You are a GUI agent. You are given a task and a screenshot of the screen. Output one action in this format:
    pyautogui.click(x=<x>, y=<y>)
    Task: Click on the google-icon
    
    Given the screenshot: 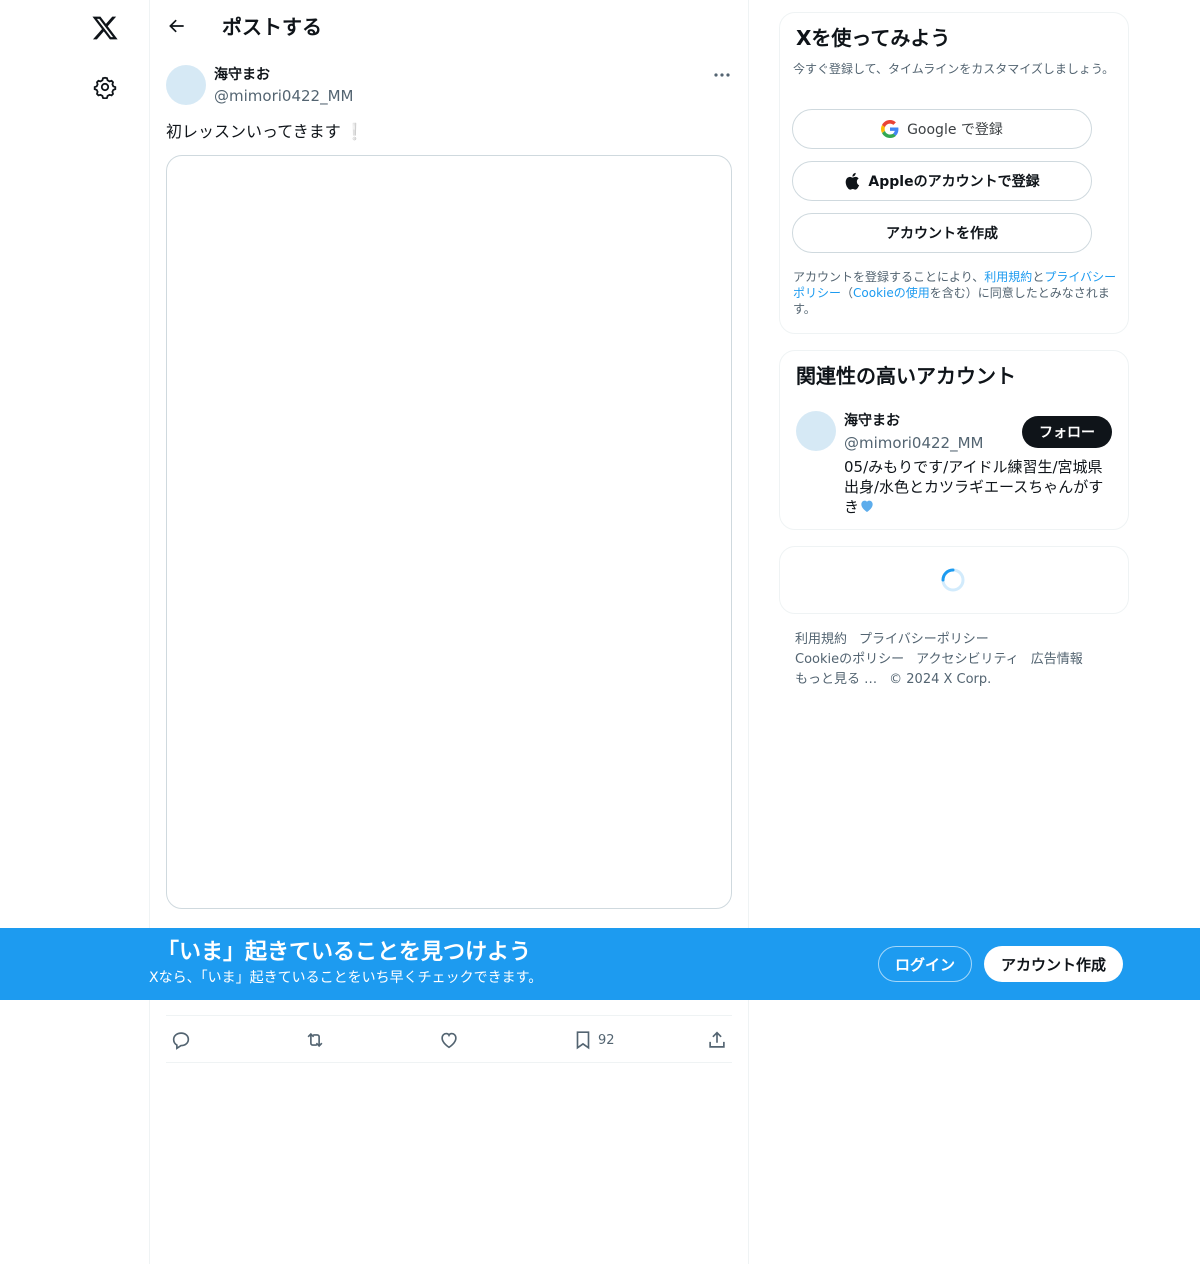 What is the action you would take?
    pyautogui.click(x=890, y=129)
    